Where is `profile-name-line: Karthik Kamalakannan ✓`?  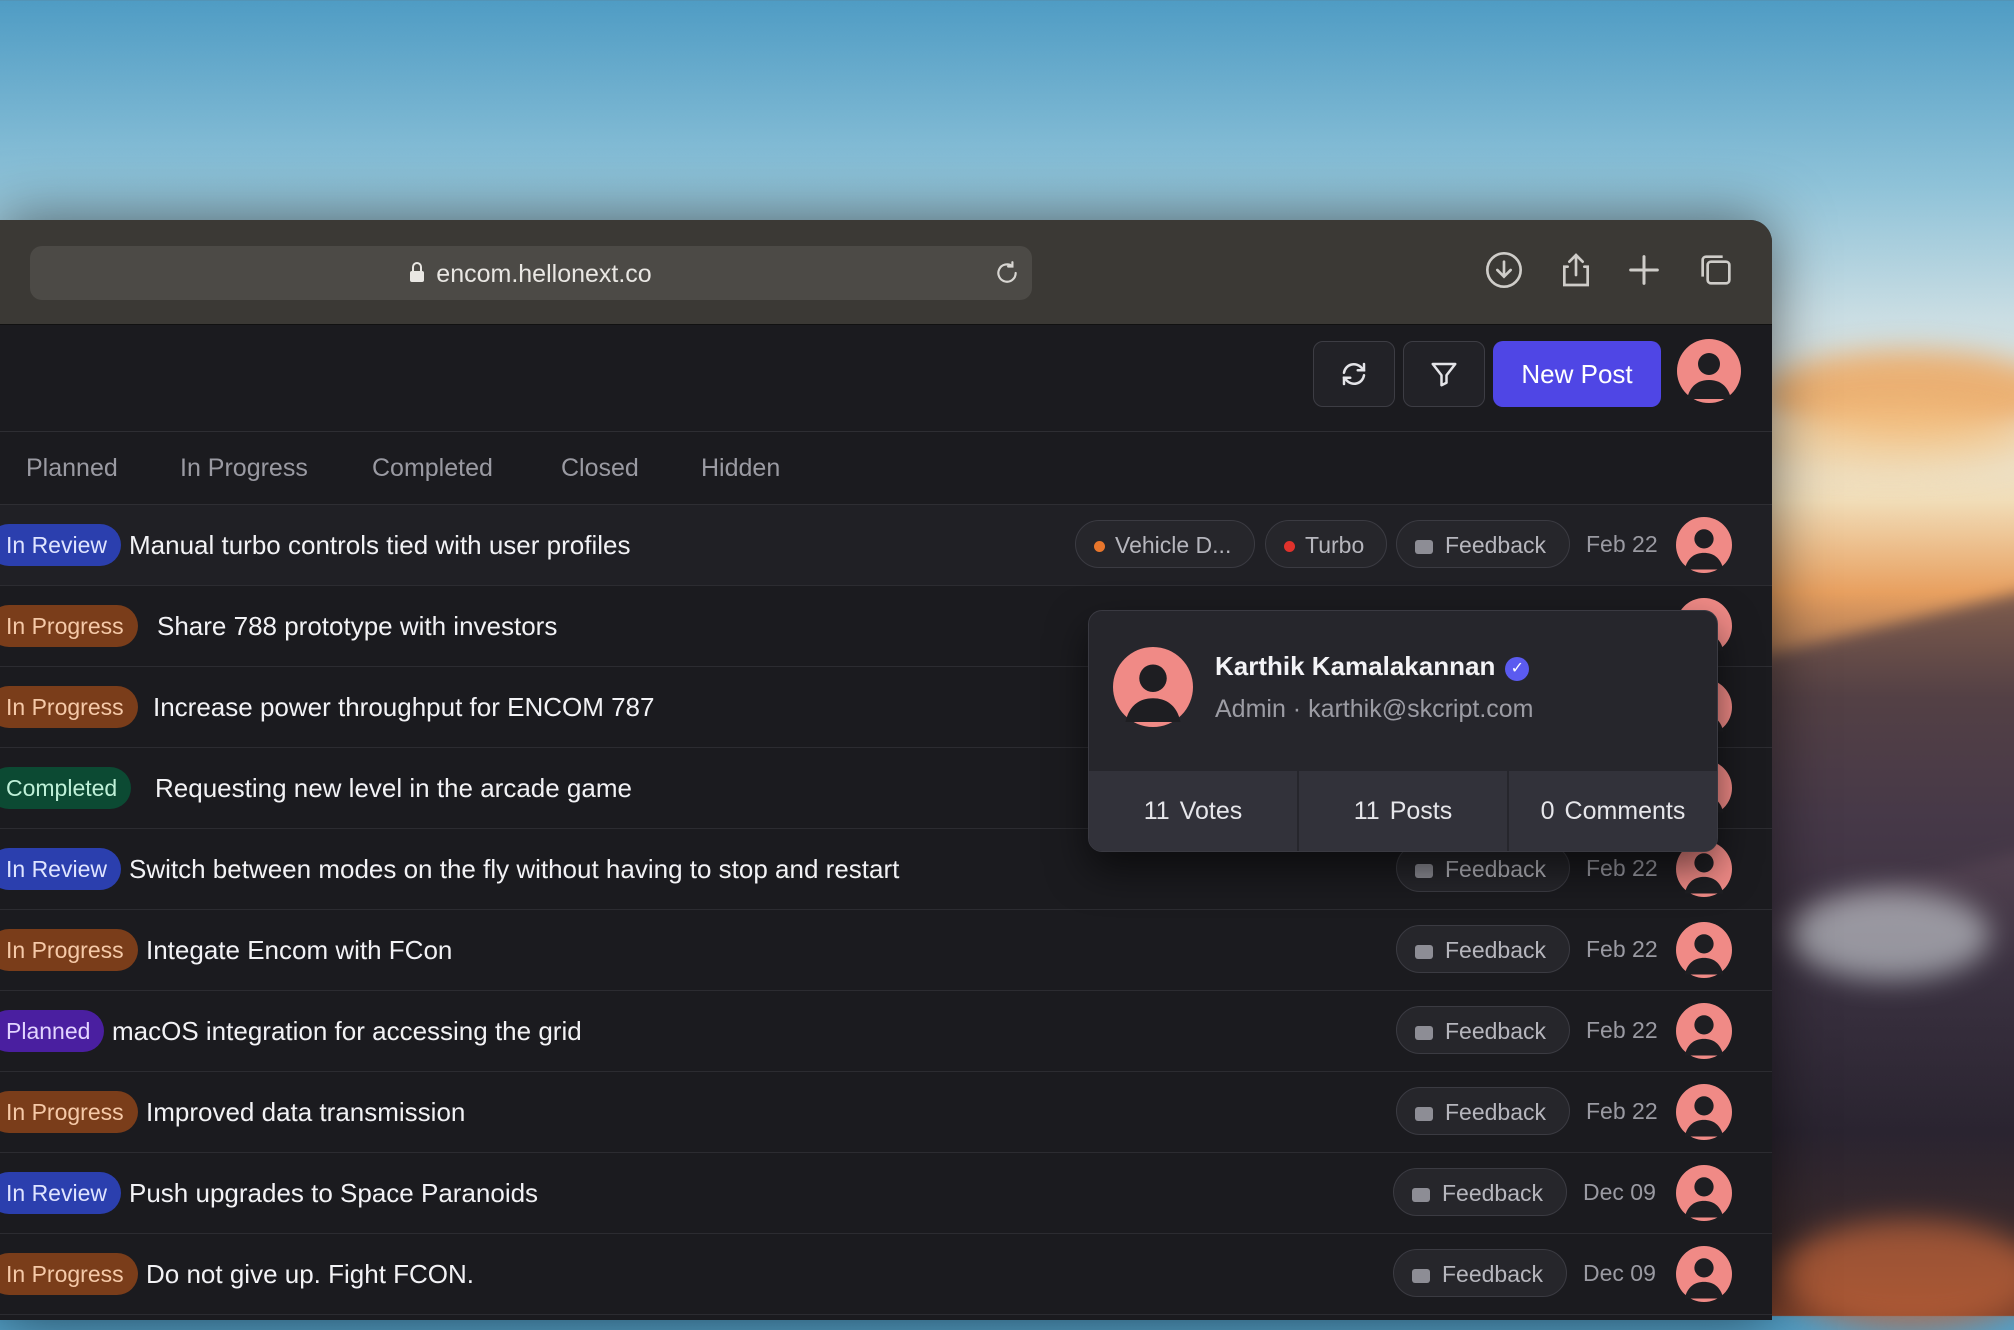
profile-name-line: Karthik Kamalakannan ✓ is located at coordinates (1372, 666).